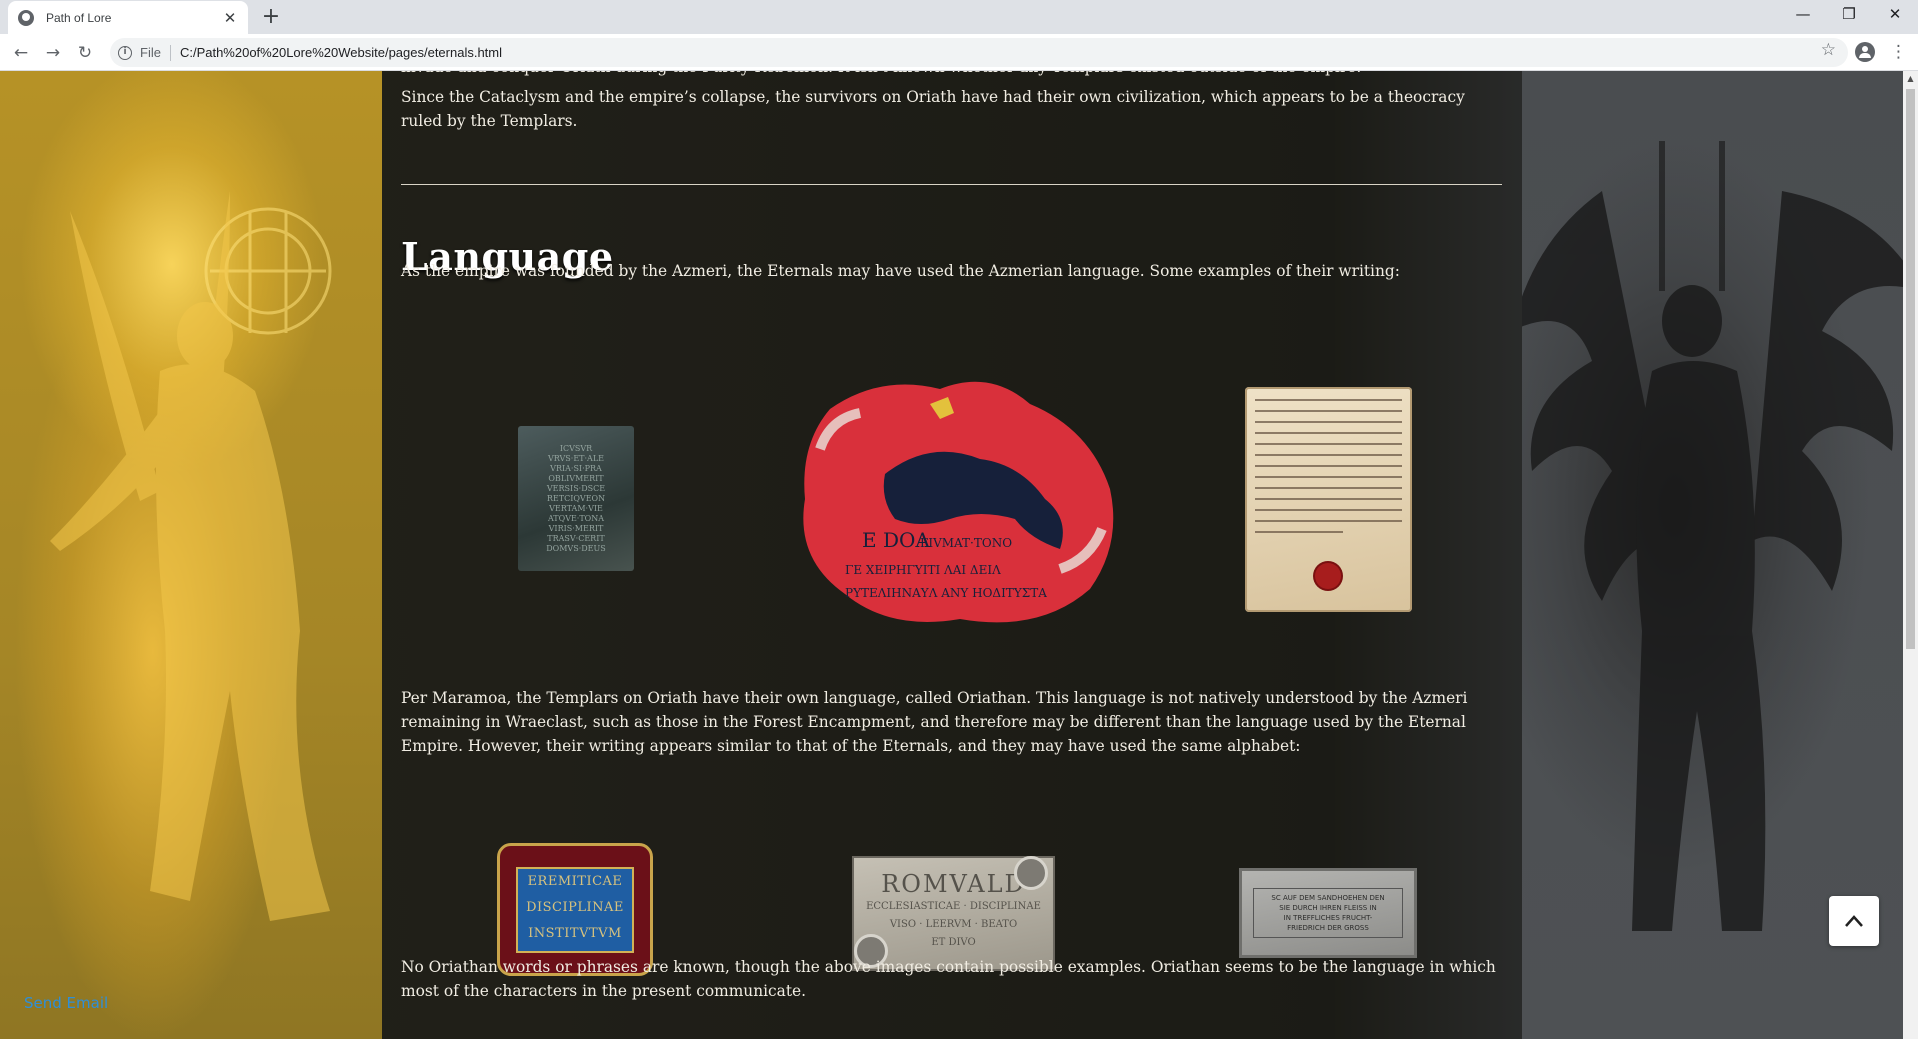  I want to click on blue-plaque-inscription: EREMITICAE DISCIPLINAE INSTITVTVM, so click(575, 909).